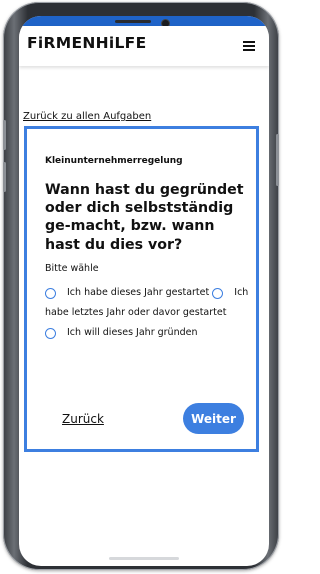 The image size is (320, 574). I want to click on choose-hint: Bitte wähle, so click(72, 268).